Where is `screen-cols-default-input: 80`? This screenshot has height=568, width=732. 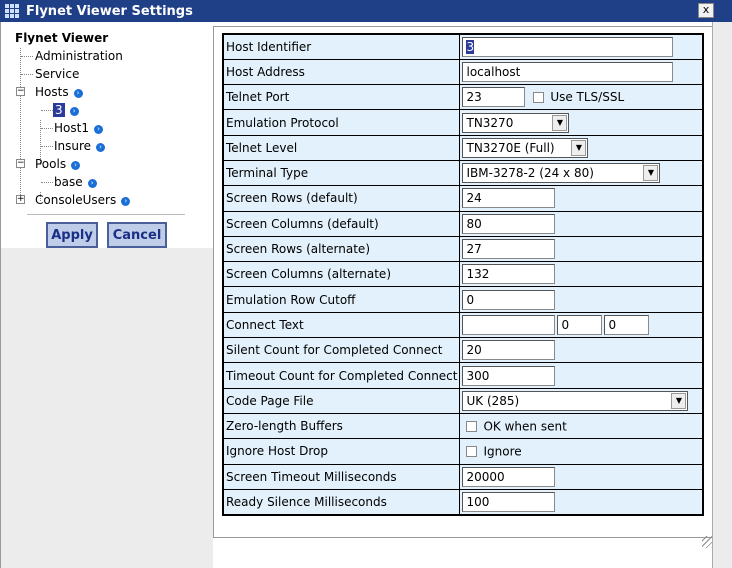 screen-cols-default-input: 80 is located at coordinates (509, 223).